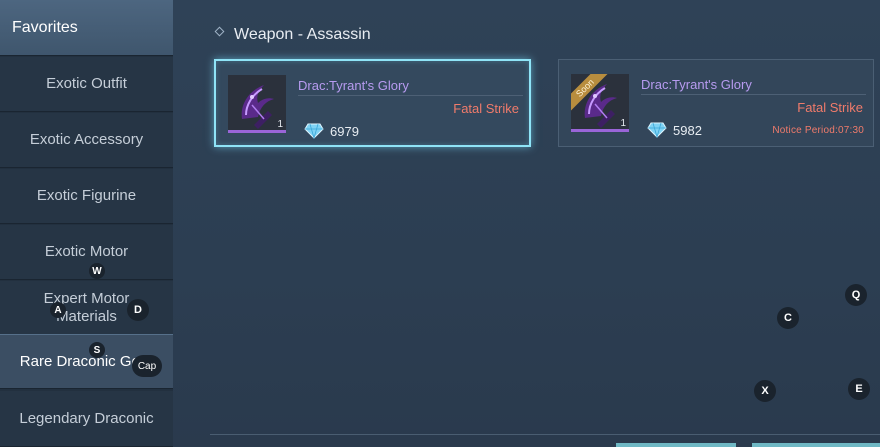  What do you see at coordinates (97, 271) in the screenshot?
I see `key-hint-w: W` at bounding box center [97, 271].